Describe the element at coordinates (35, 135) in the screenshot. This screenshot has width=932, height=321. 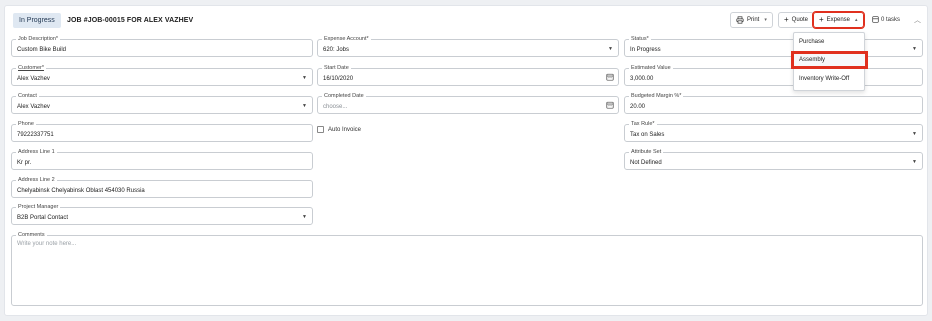
I see `field-value: 79222337751` at that location.